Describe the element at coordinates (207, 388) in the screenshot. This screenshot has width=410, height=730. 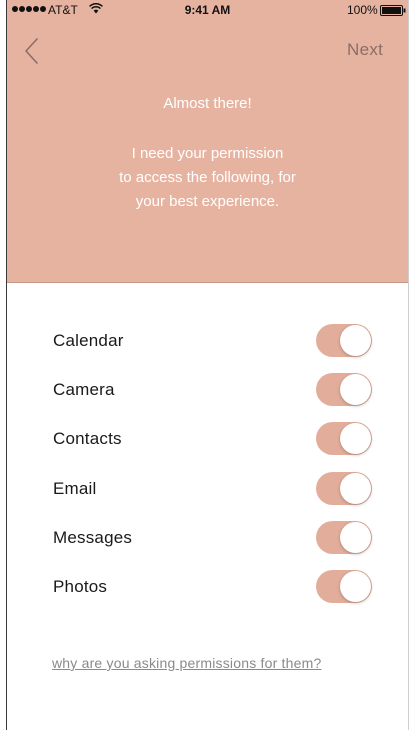
I see `permission-row-camera: Camera` at that location.